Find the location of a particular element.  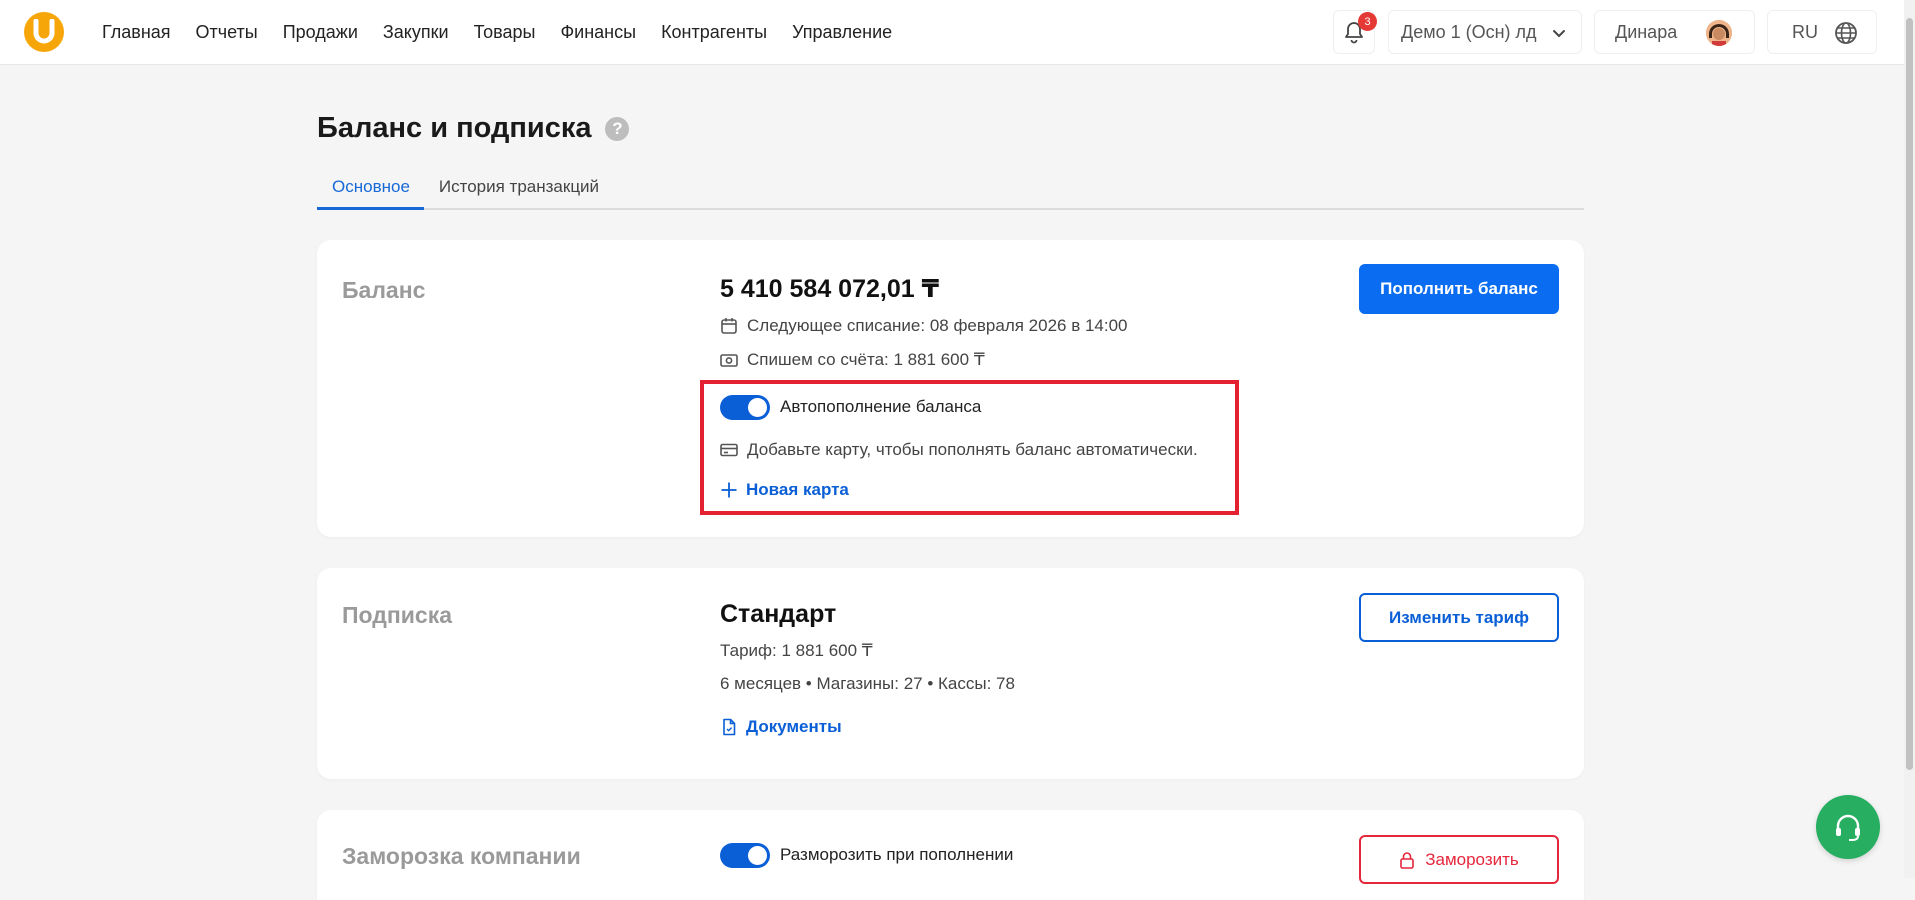

notifications-badge: 3 is located at coordinates (1367, 21).